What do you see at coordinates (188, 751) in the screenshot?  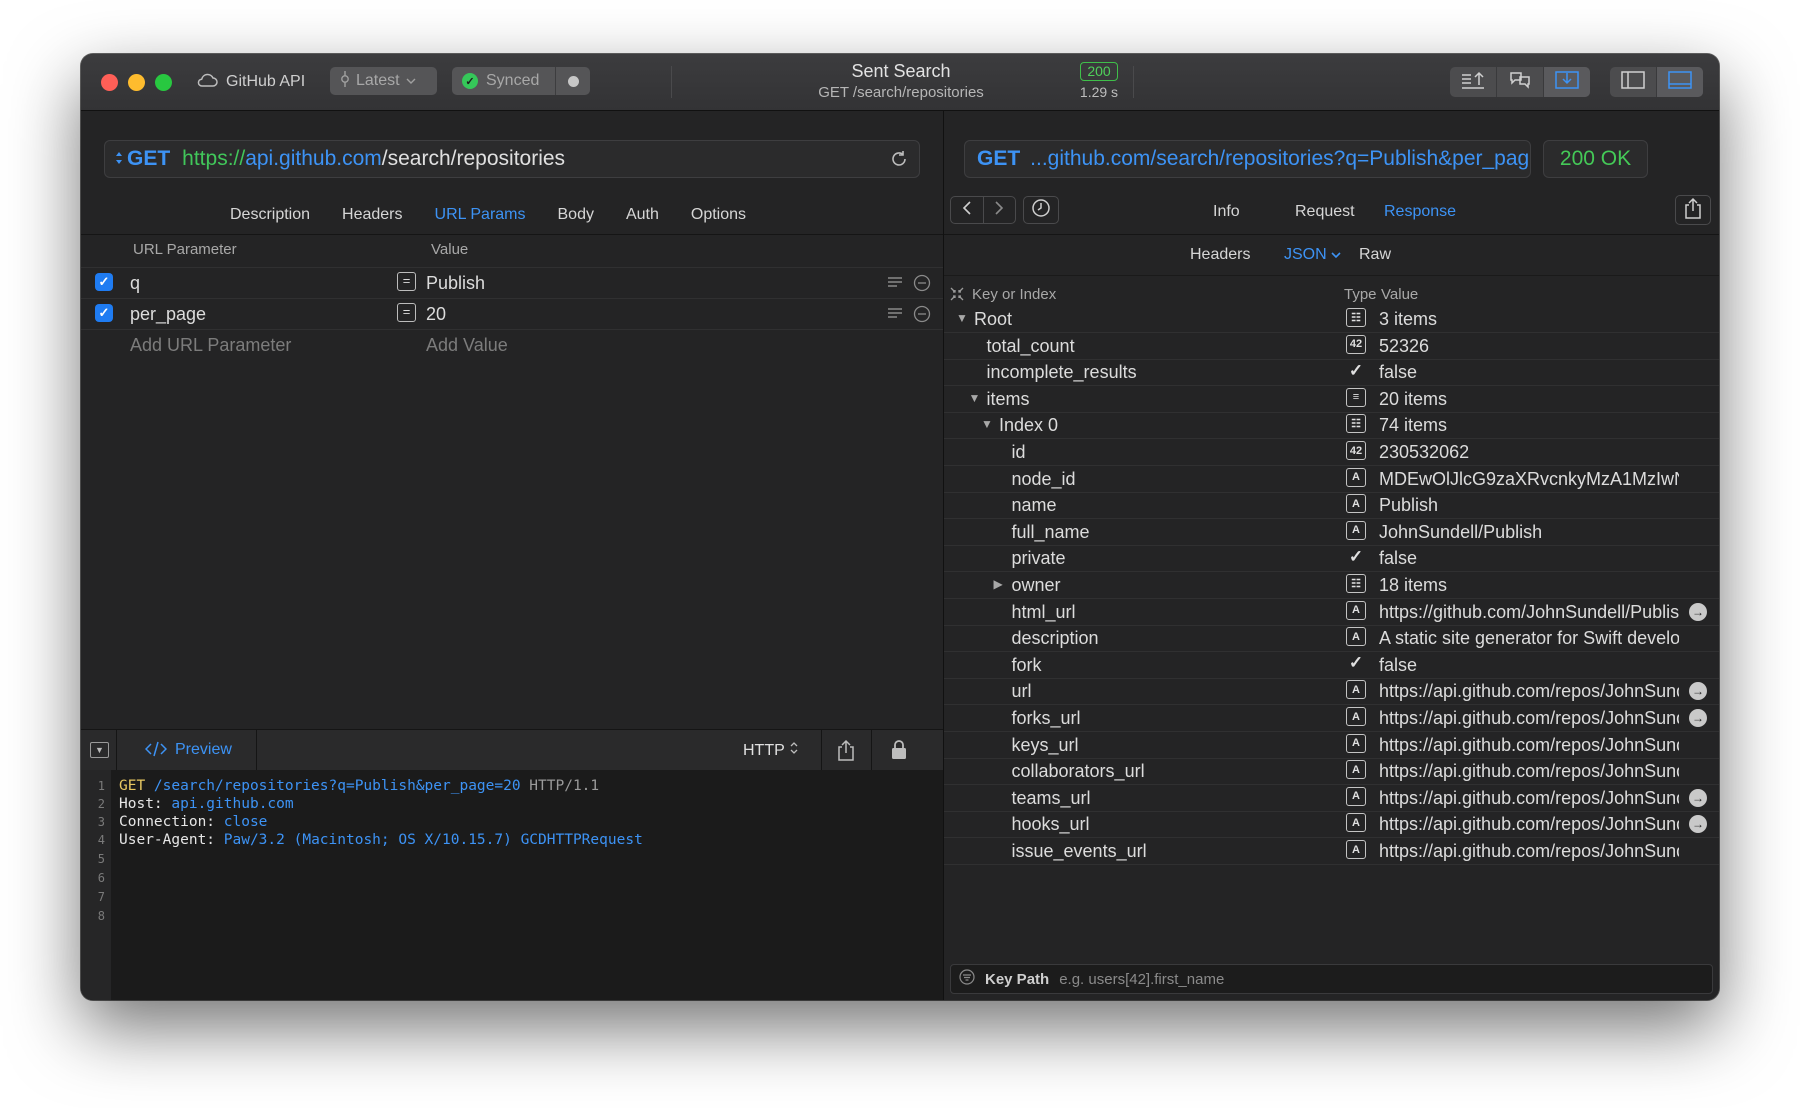 I see `preview-tab: Preview` at bounding box center [188, 751].